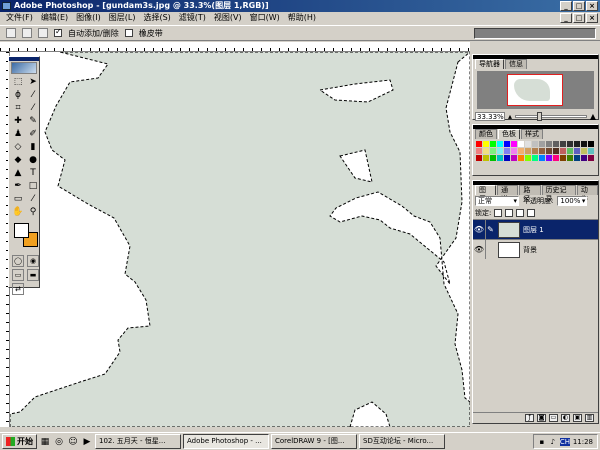 This screenshot has height=450, width=600. Describe the element at coordinates (33, 108) in the screenshot. I see `slice-icon: ⁄` at that location.